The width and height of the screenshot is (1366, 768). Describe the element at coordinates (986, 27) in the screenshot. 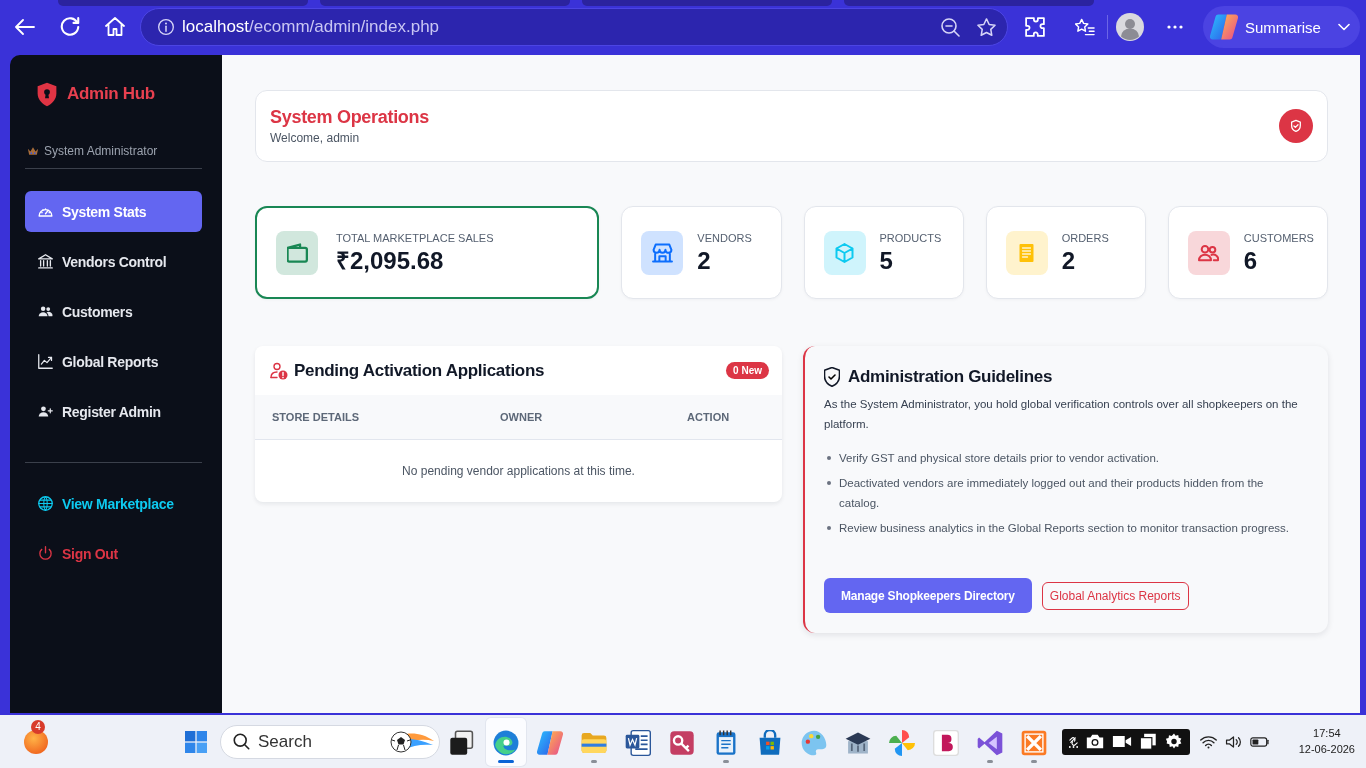

I see `star-icon` at that location.